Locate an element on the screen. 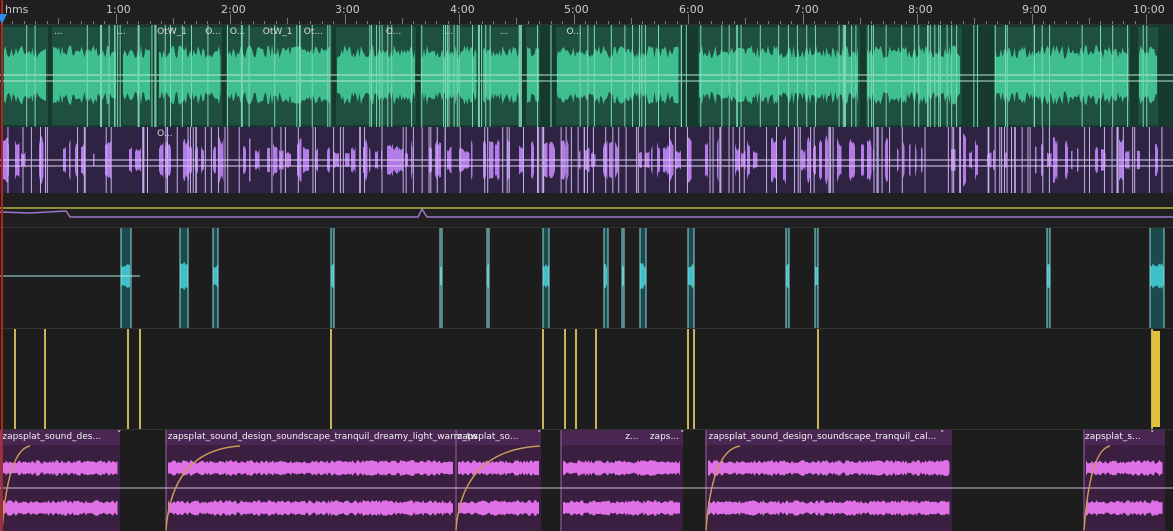  ruler-time-label: 7:00 is located at coordinates (806, 9).